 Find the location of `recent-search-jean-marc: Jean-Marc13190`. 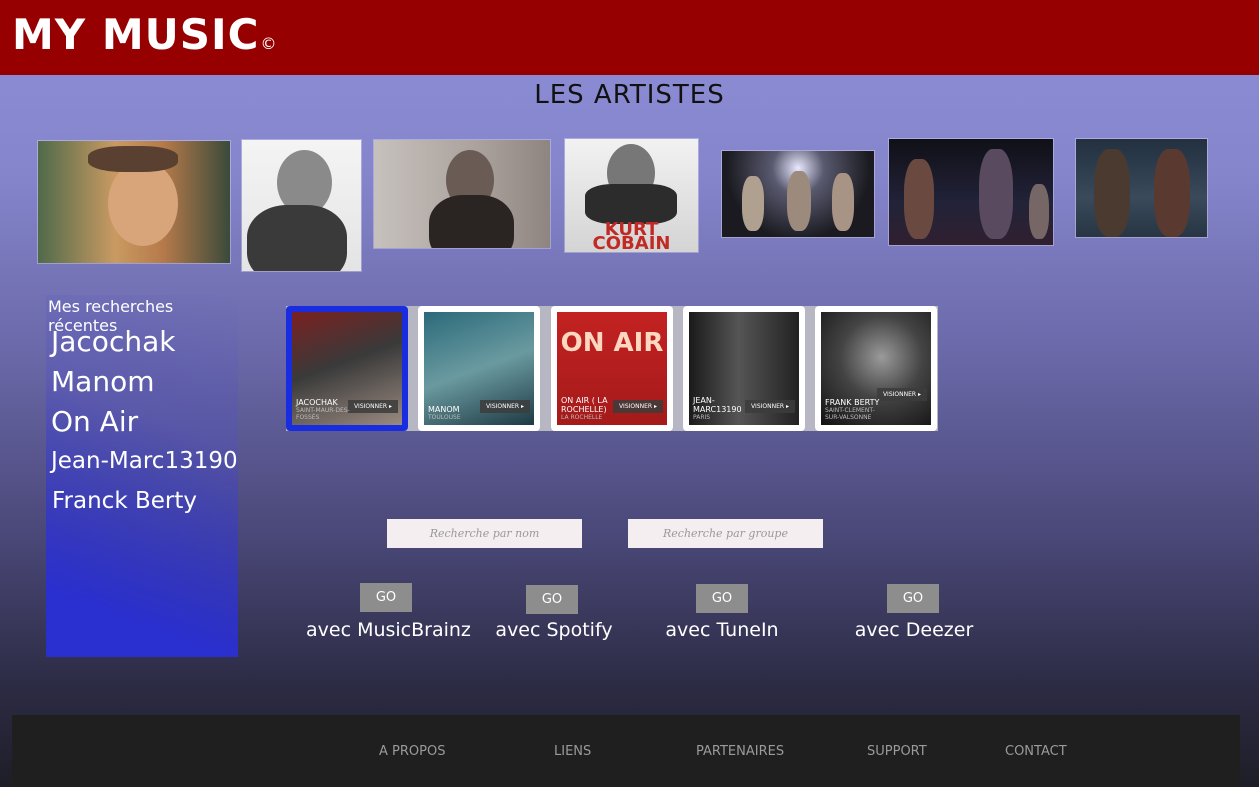

recent-search-jean-marc: Jean-Marc13190 is located at coordinates (144, 461).